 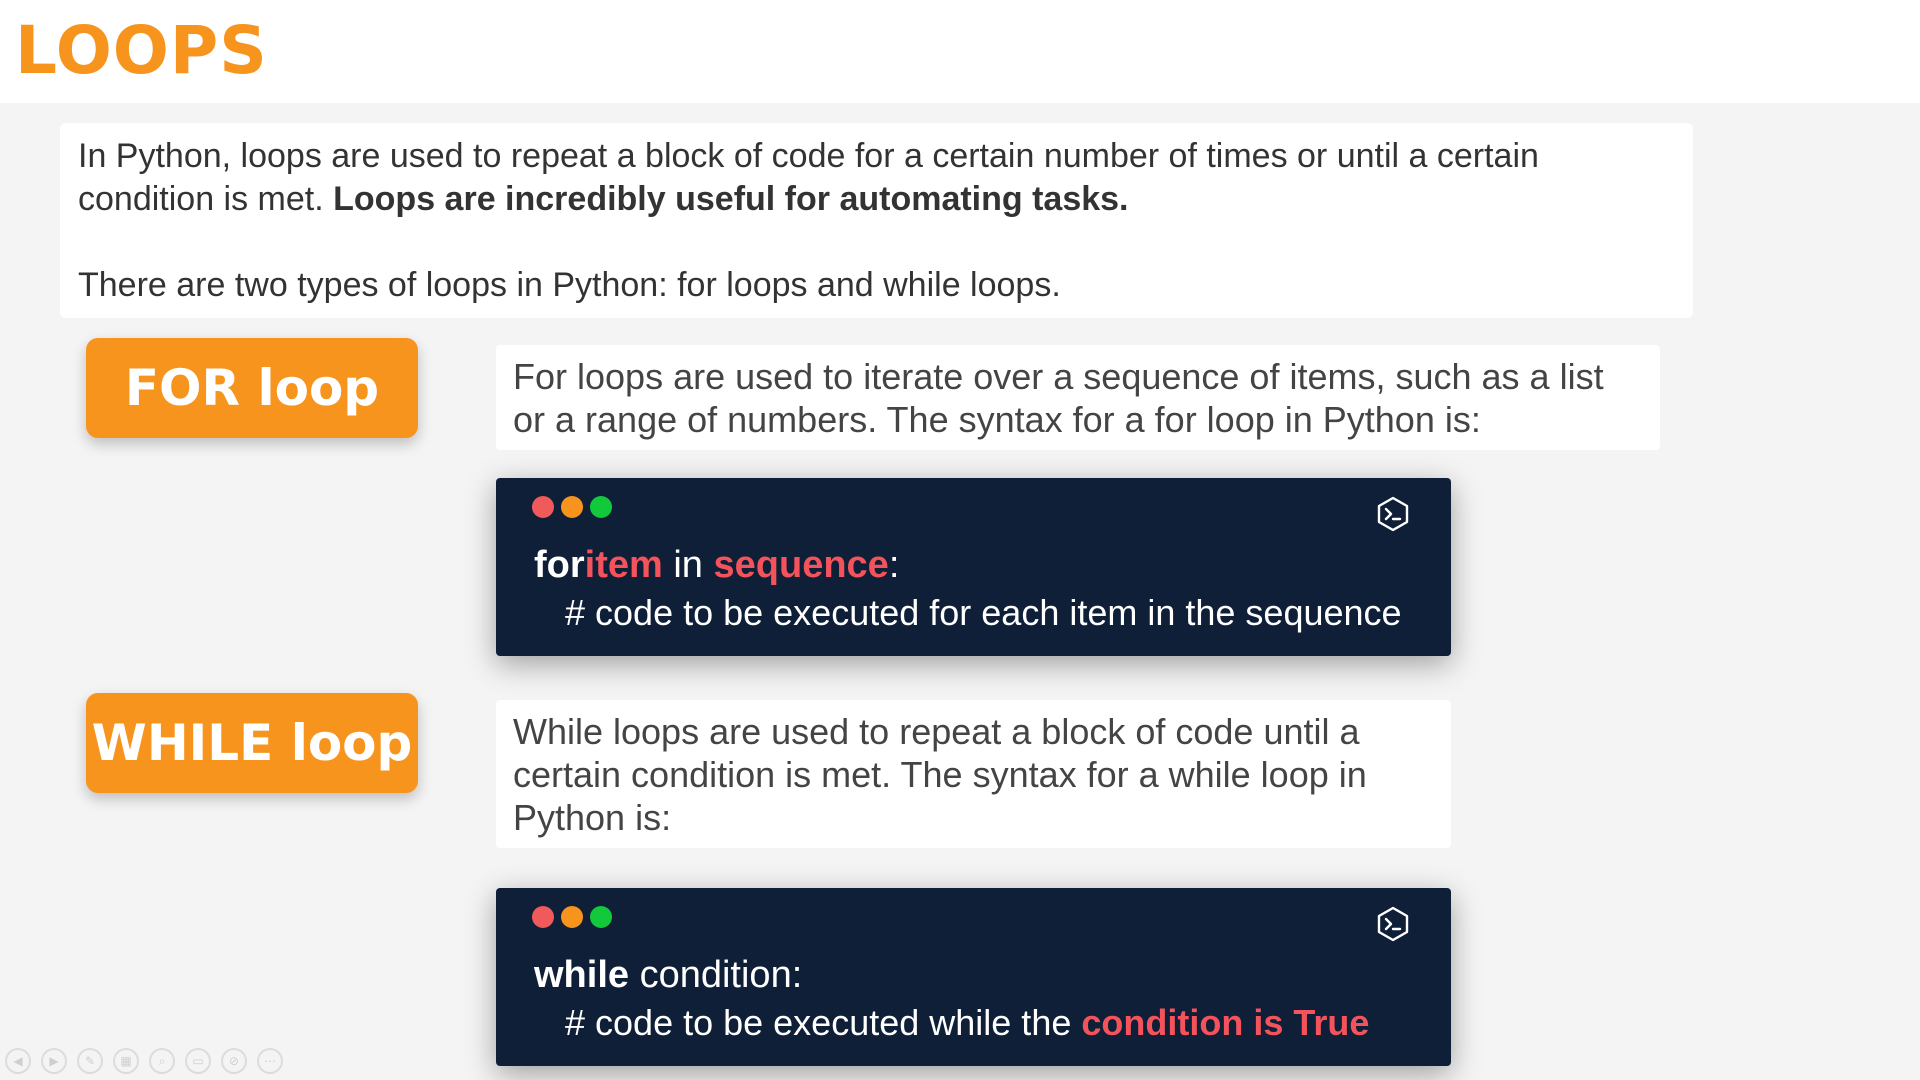 I want to click on slides-icon: ▦, so click(x=126, y=1061).